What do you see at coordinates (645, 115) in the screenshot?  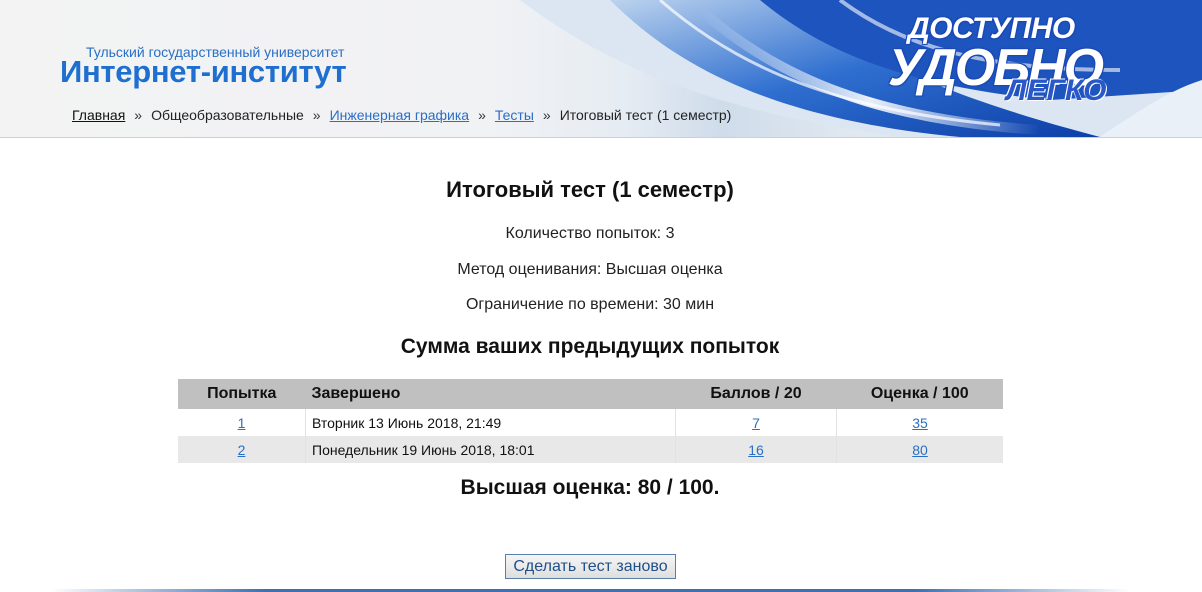 I see `breadcrumb-current: Итоговый тест (1 семестр)` at bounding box center [645, 115].